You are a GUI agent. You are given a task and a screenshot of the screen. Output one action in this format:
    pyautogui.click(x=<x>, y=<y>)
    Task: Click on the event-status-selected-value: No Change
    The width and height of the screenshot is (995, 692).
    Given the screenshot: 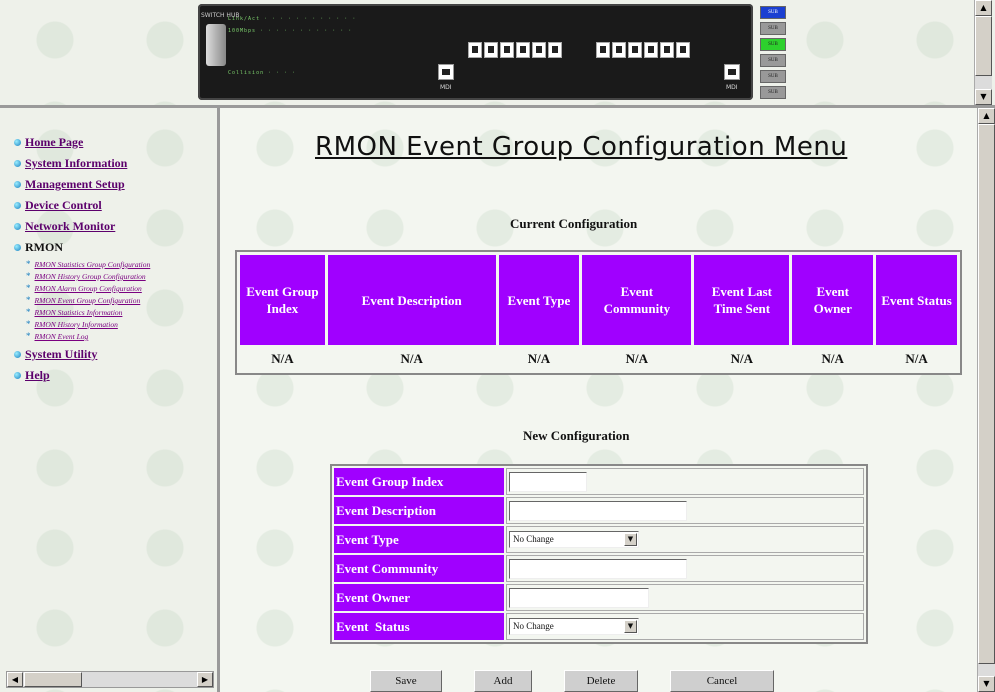 What is the action you would take?
    pyautogui.click(x=533, y=626)
    